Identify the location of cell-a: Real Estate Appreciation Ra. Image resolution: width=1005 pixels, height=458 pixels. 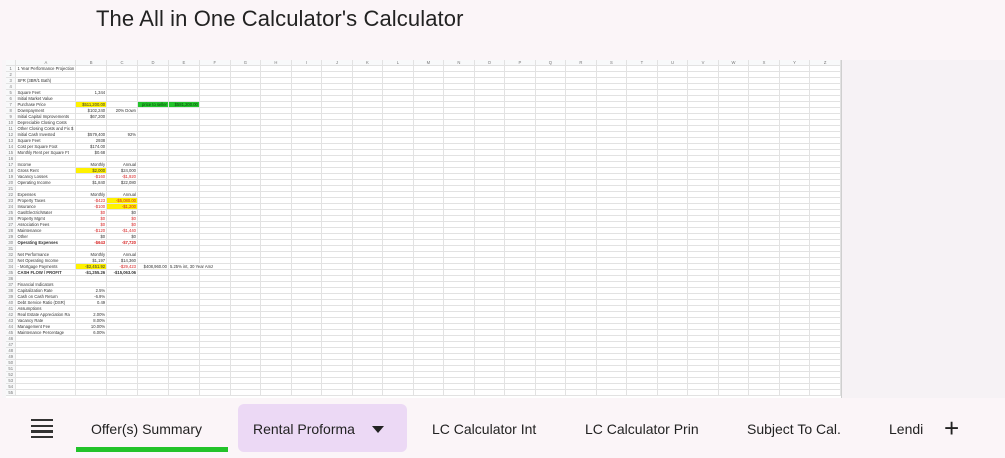
(46, 314).